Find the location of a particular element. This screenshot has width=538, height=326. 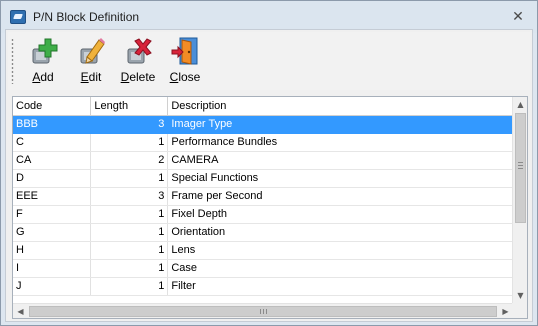

cell-code: J is located at coordinates (52, 286).